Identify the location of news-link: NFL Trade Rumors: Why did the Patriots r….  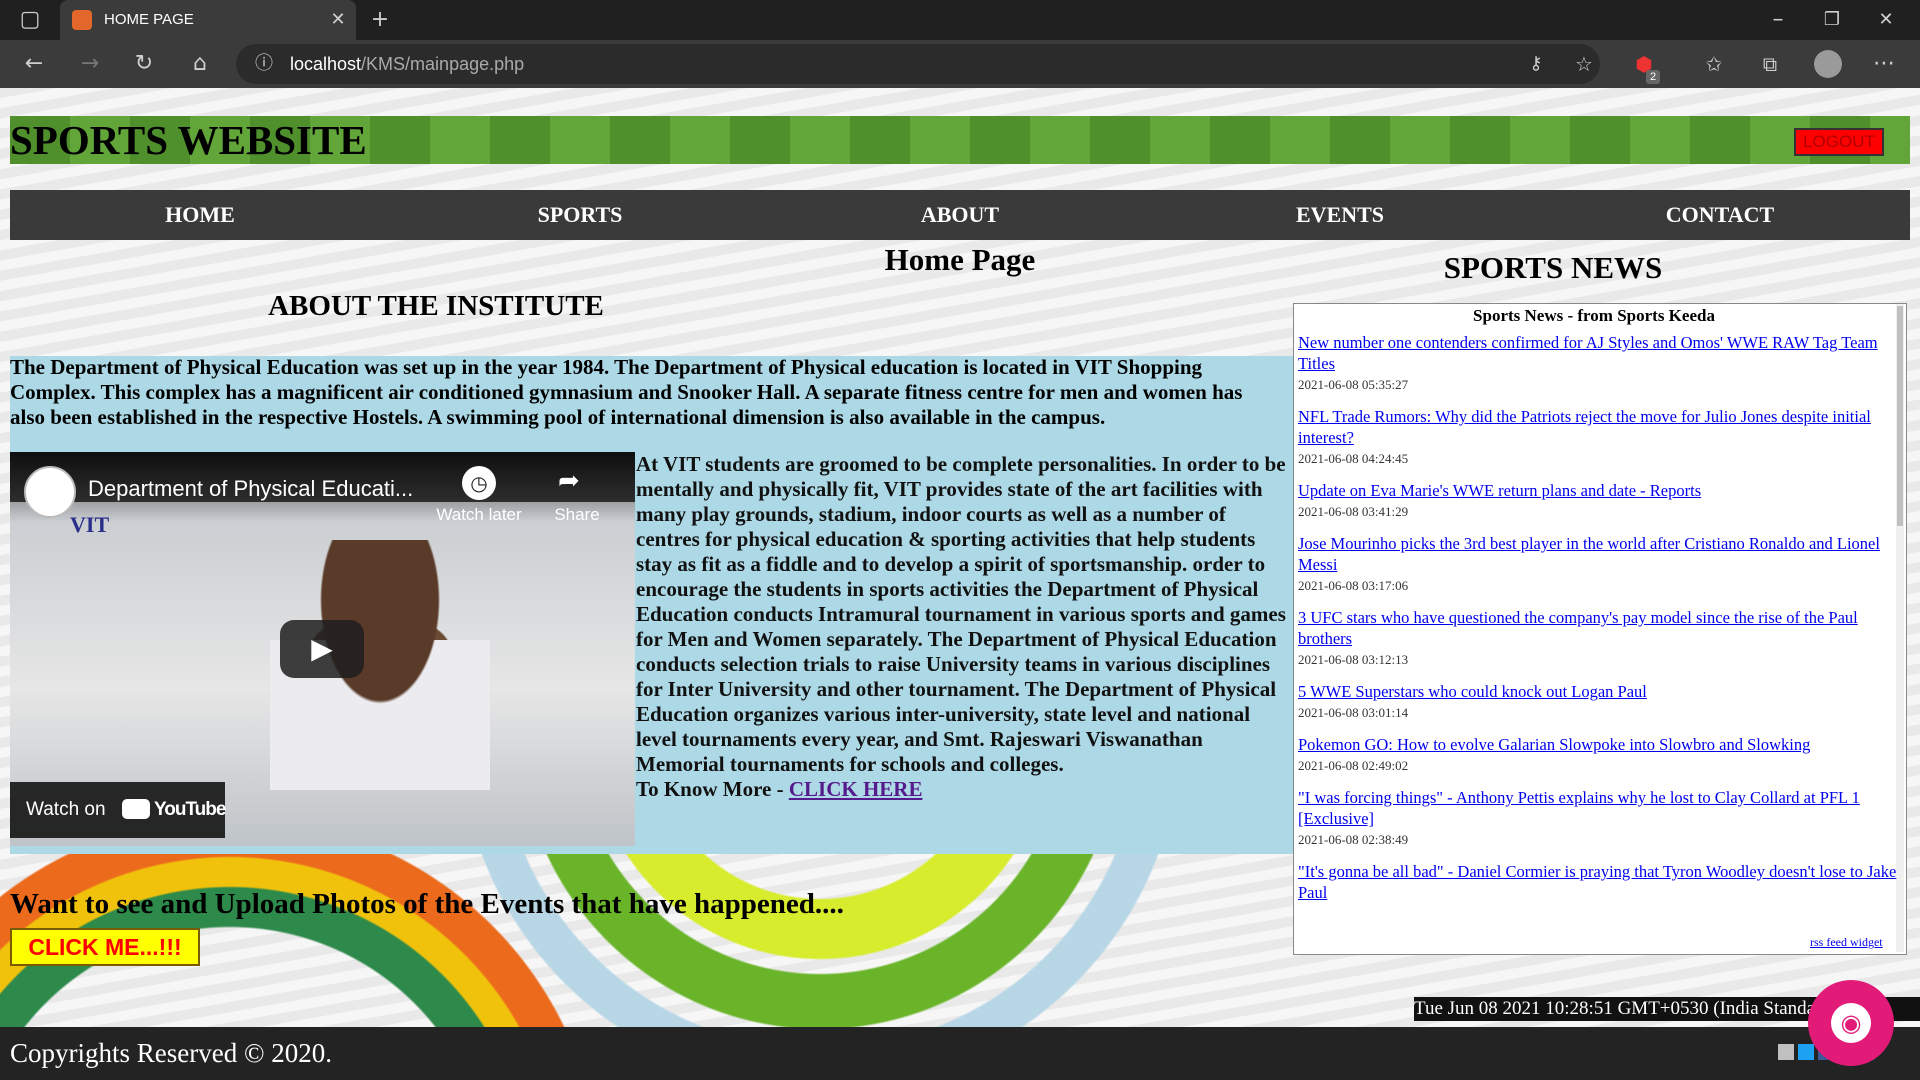
(1598, 427).